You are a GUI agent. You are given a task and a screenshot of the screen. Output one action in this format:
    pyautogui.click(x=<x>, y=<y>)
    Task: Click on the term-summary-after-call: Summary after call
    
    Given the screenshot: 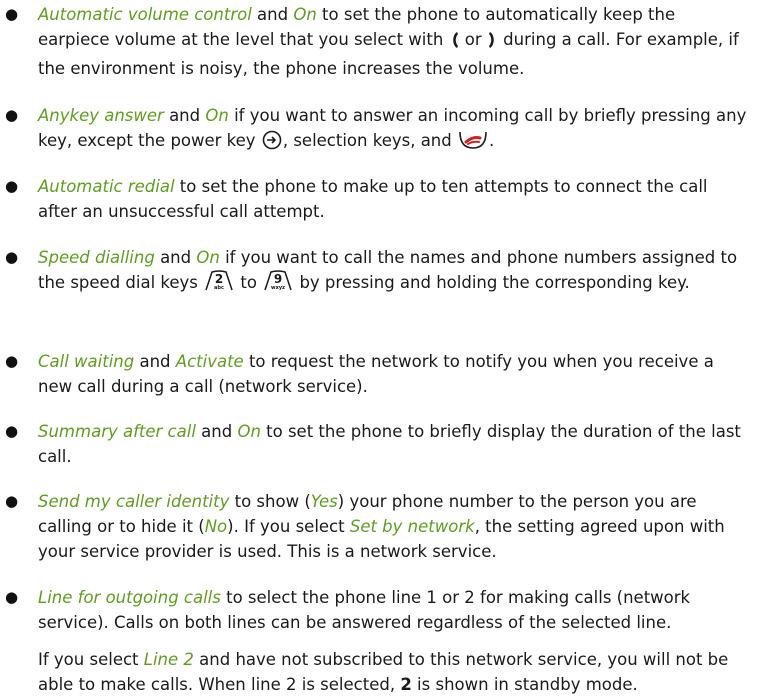 What is the action you would take?
    pyautogui.click(x=117, y=431)
    